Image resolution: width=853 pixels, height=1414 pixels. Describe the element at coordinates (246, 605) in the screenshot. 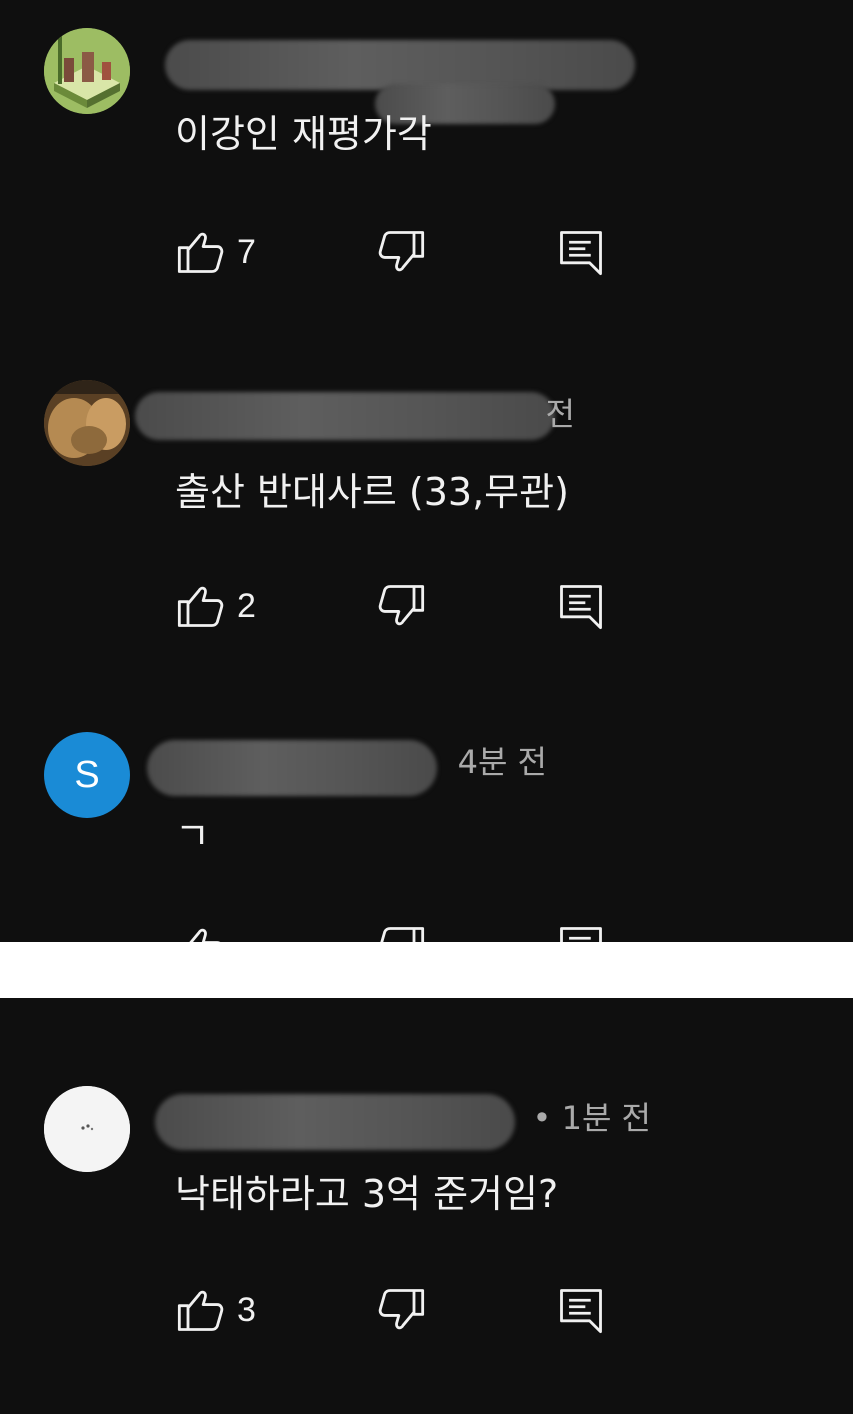

I see `like-count: 2` at that location.